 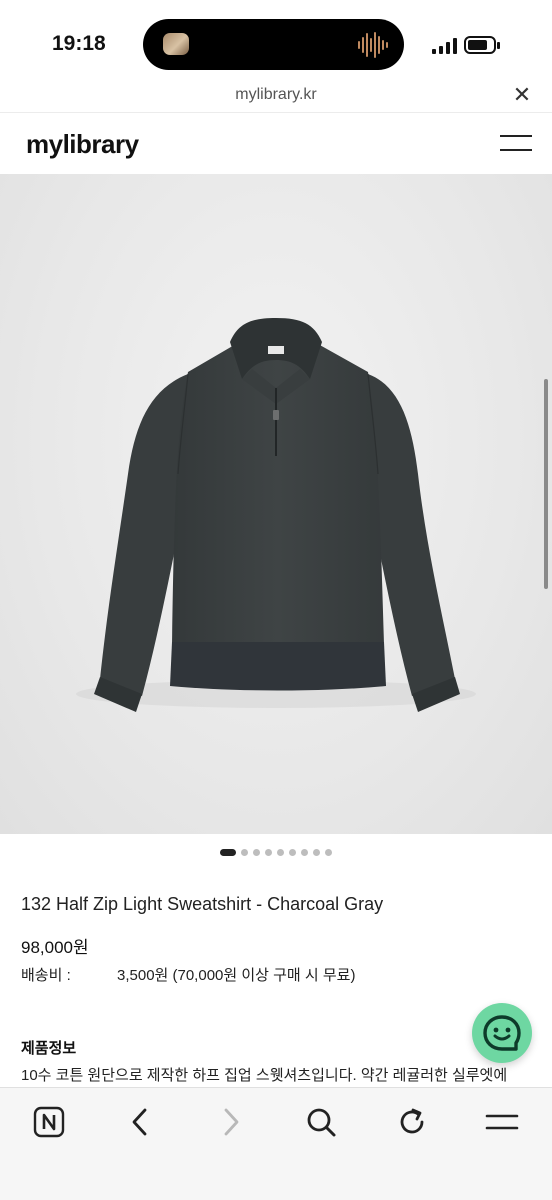 I want to click on scroll-indicator, so click(x=546, y=484).